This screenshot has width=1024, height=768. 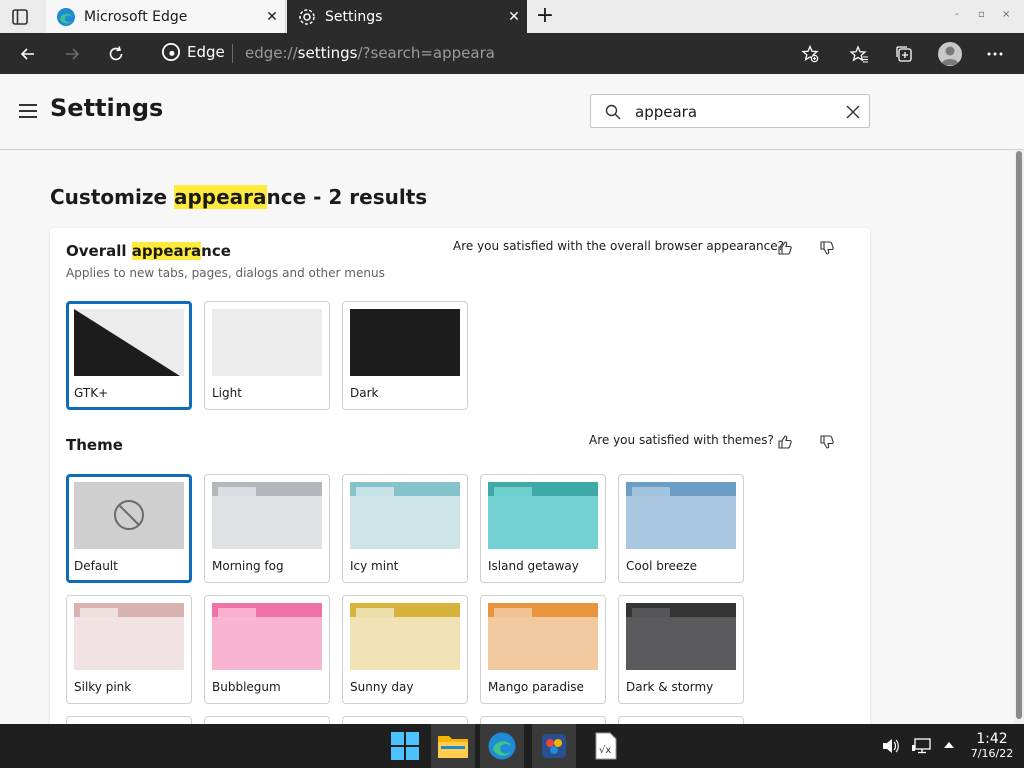 I want to click on tab-microsoft-edge: Microsoft Edge ✕, so click(x=166, y=16).